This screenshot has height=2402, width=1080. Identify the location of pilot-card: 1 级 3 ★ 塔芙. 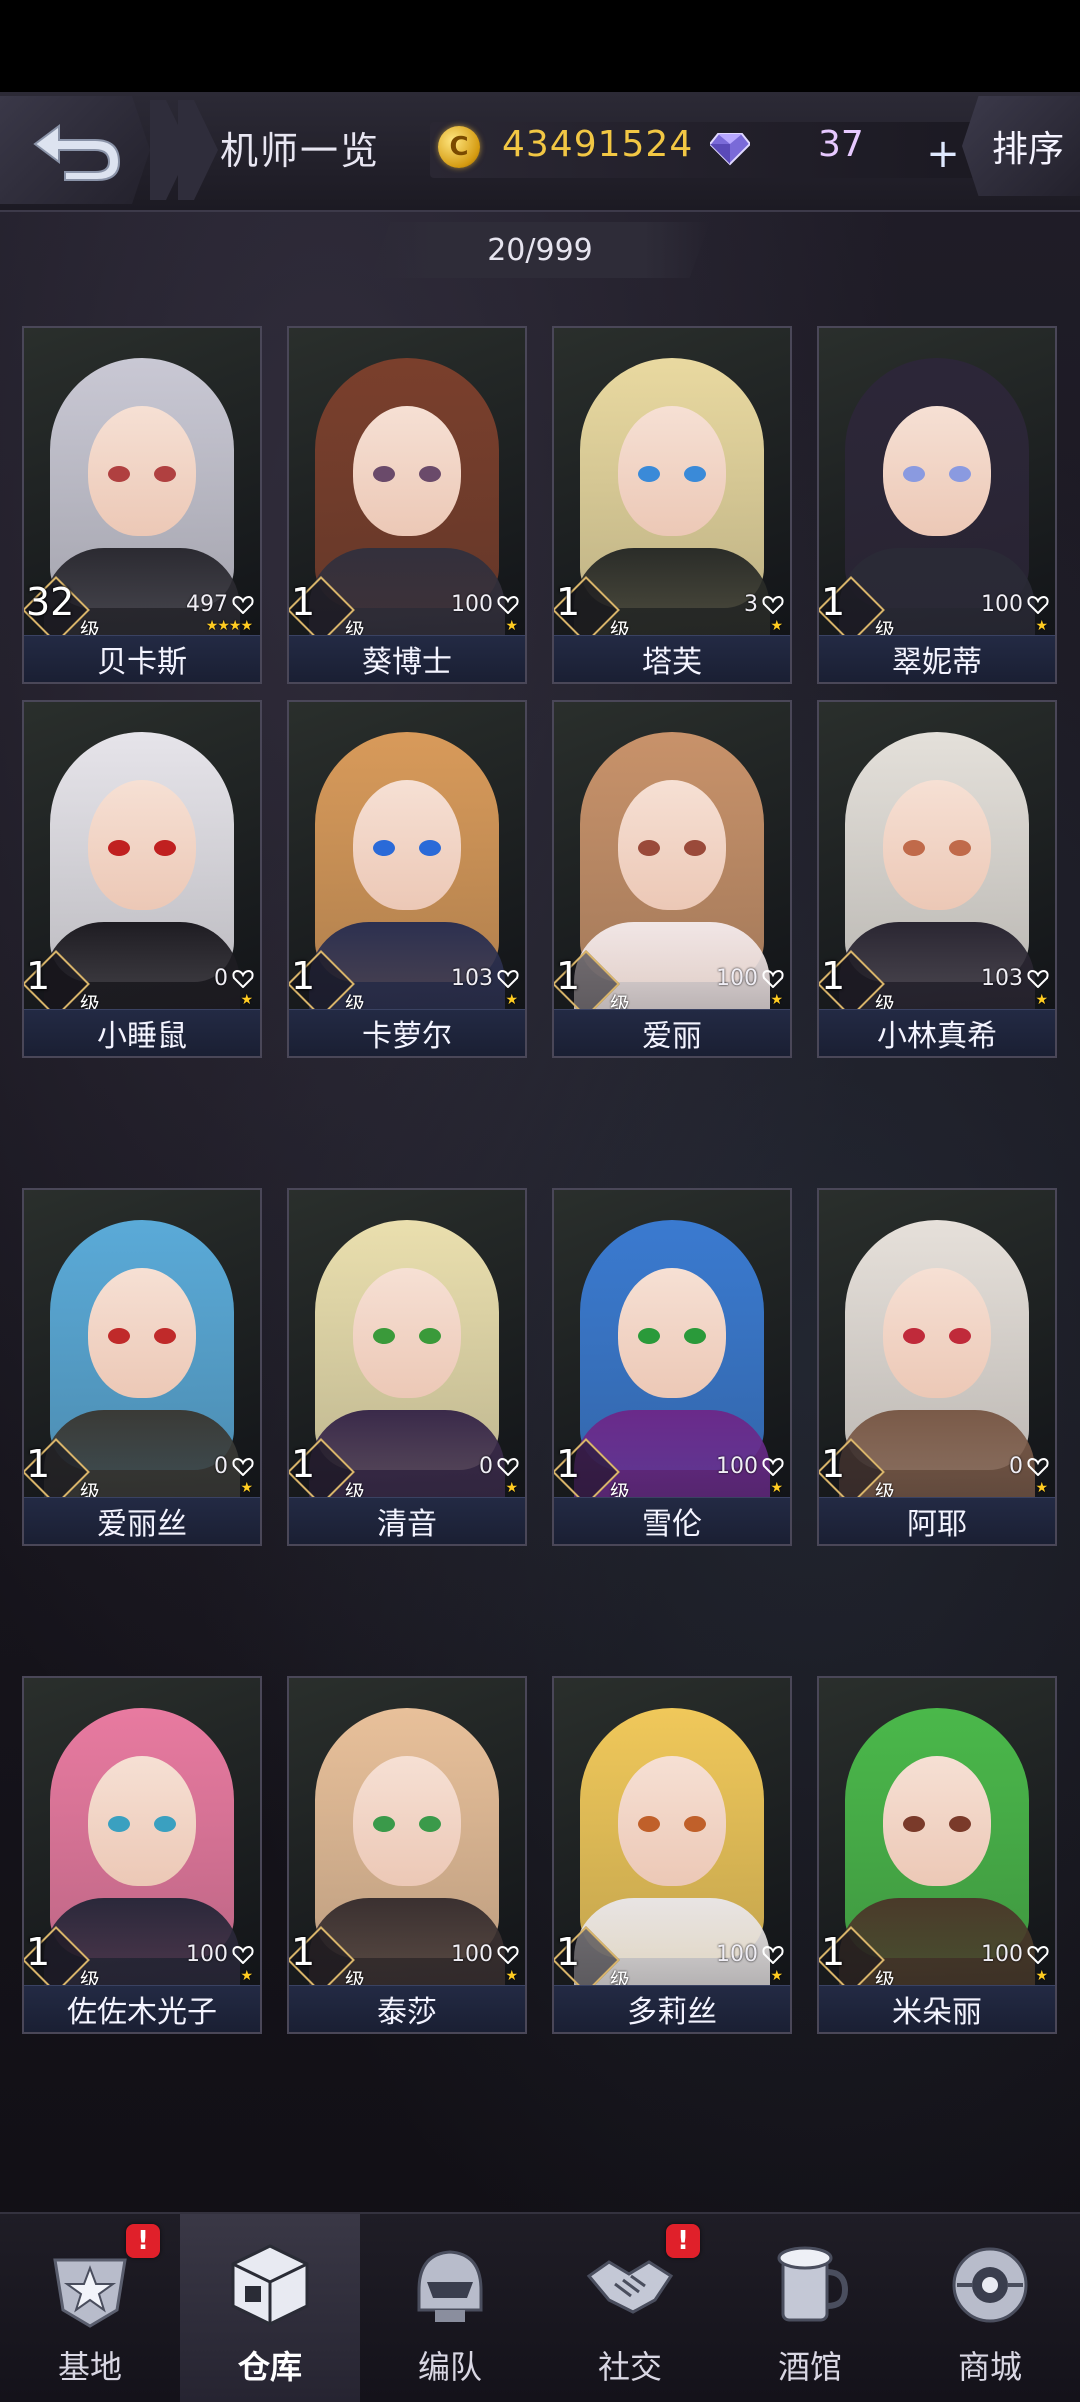
(672, 505).